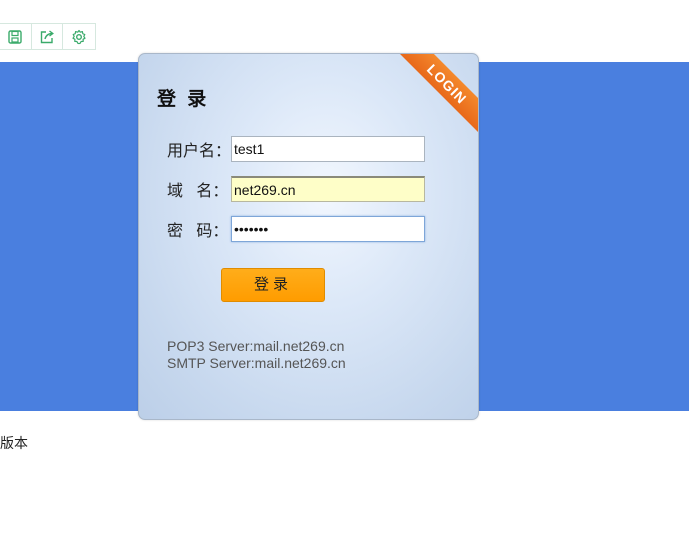 Image resolution: width=689 pixels, height=555 pixels. What do you see at coordinates (256, 363) in the screenshot?
I see `smtp-server-text: SMTP Server:mail.net269.cn` at bounding box center [256, 363].